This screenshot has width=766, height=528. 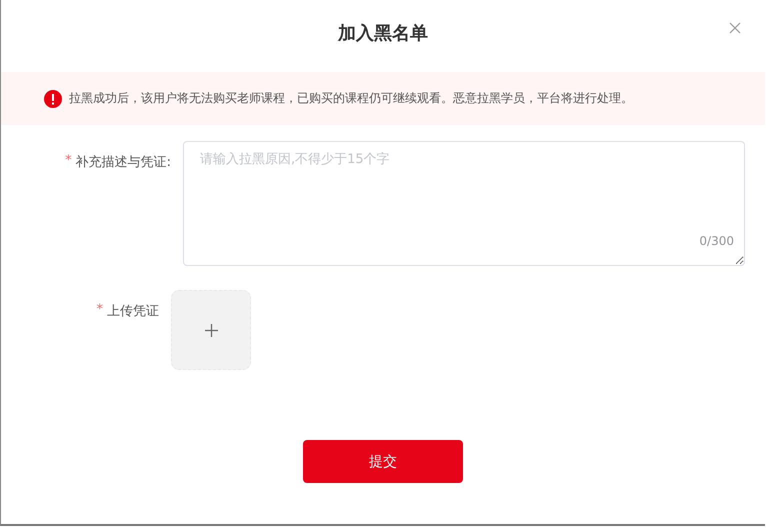 I want to click on submit-button: 提交, so click(x=383, y=461).